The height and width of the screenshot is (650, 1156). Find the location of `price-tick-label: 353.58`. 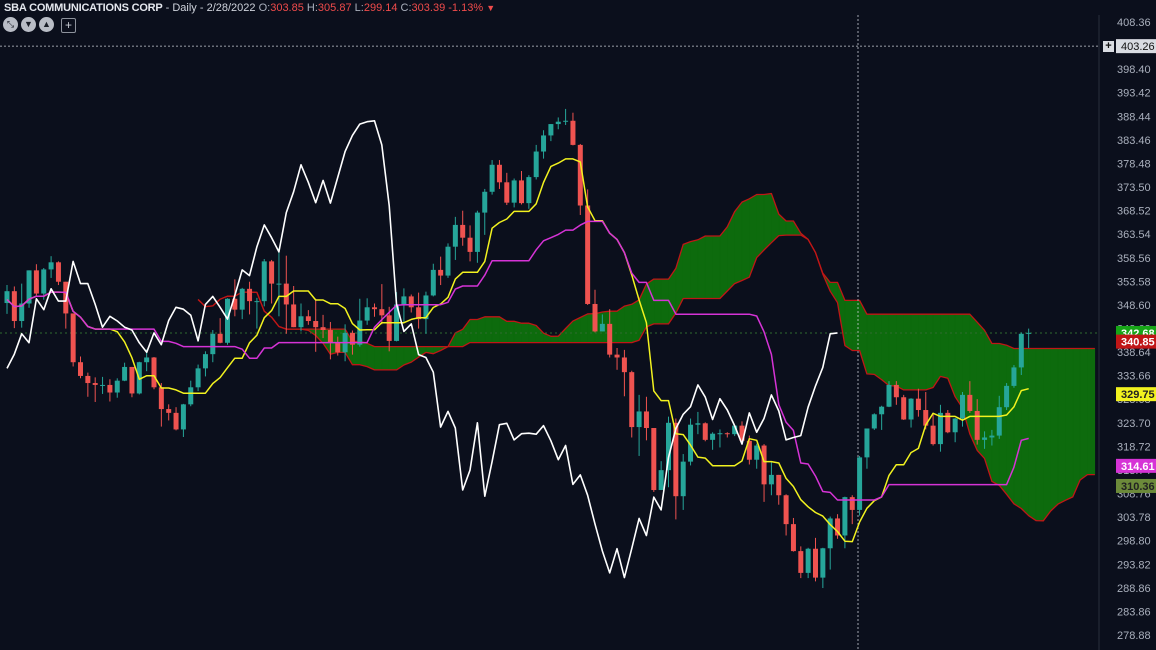

price-tick-label: 353.58 is located at coordinates (1134, 282).